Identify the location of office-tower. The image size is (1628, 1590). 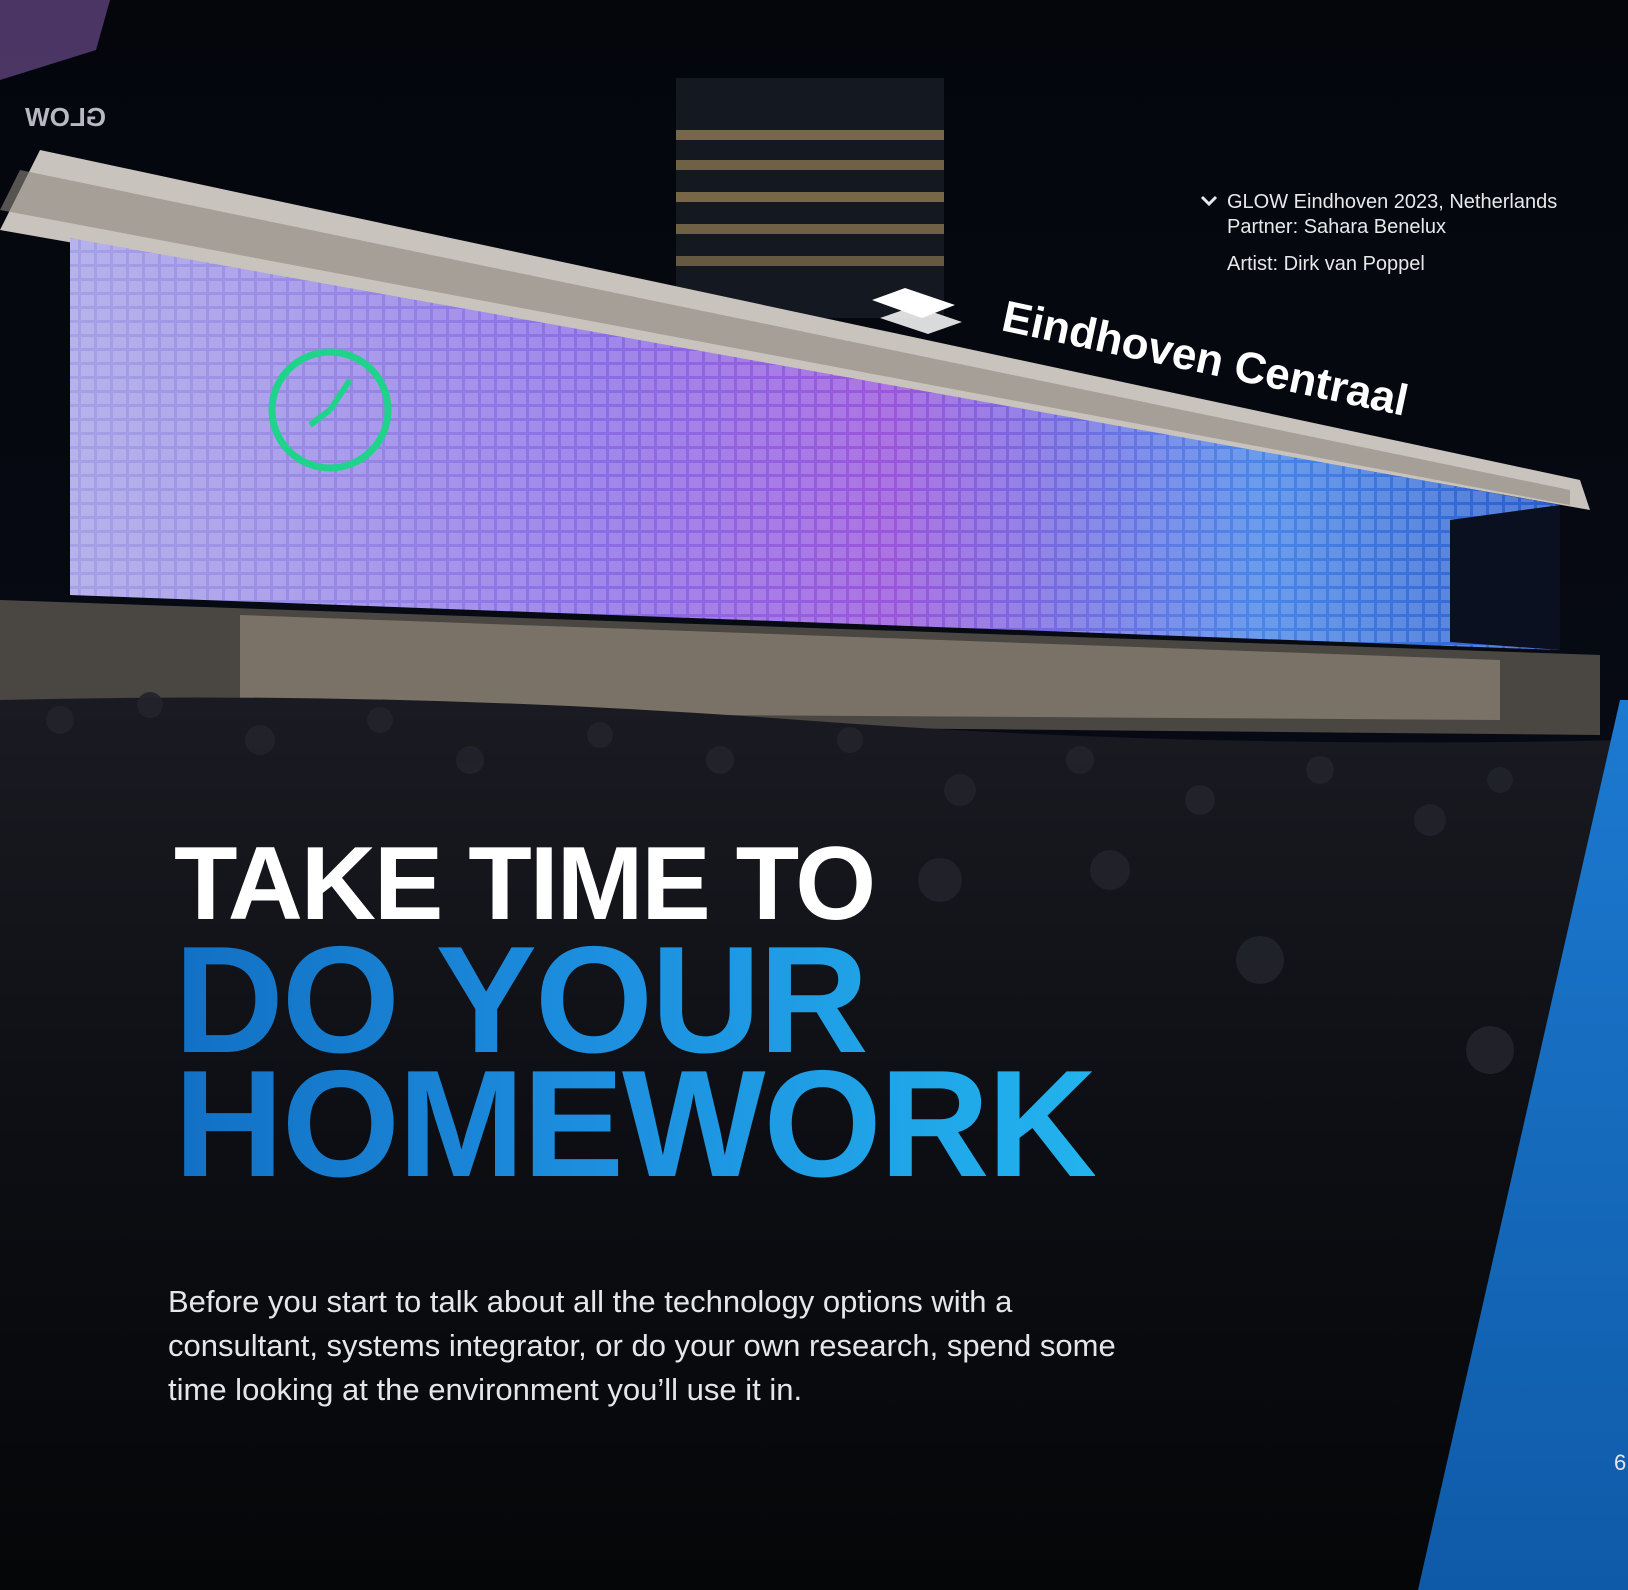
(810, 198).